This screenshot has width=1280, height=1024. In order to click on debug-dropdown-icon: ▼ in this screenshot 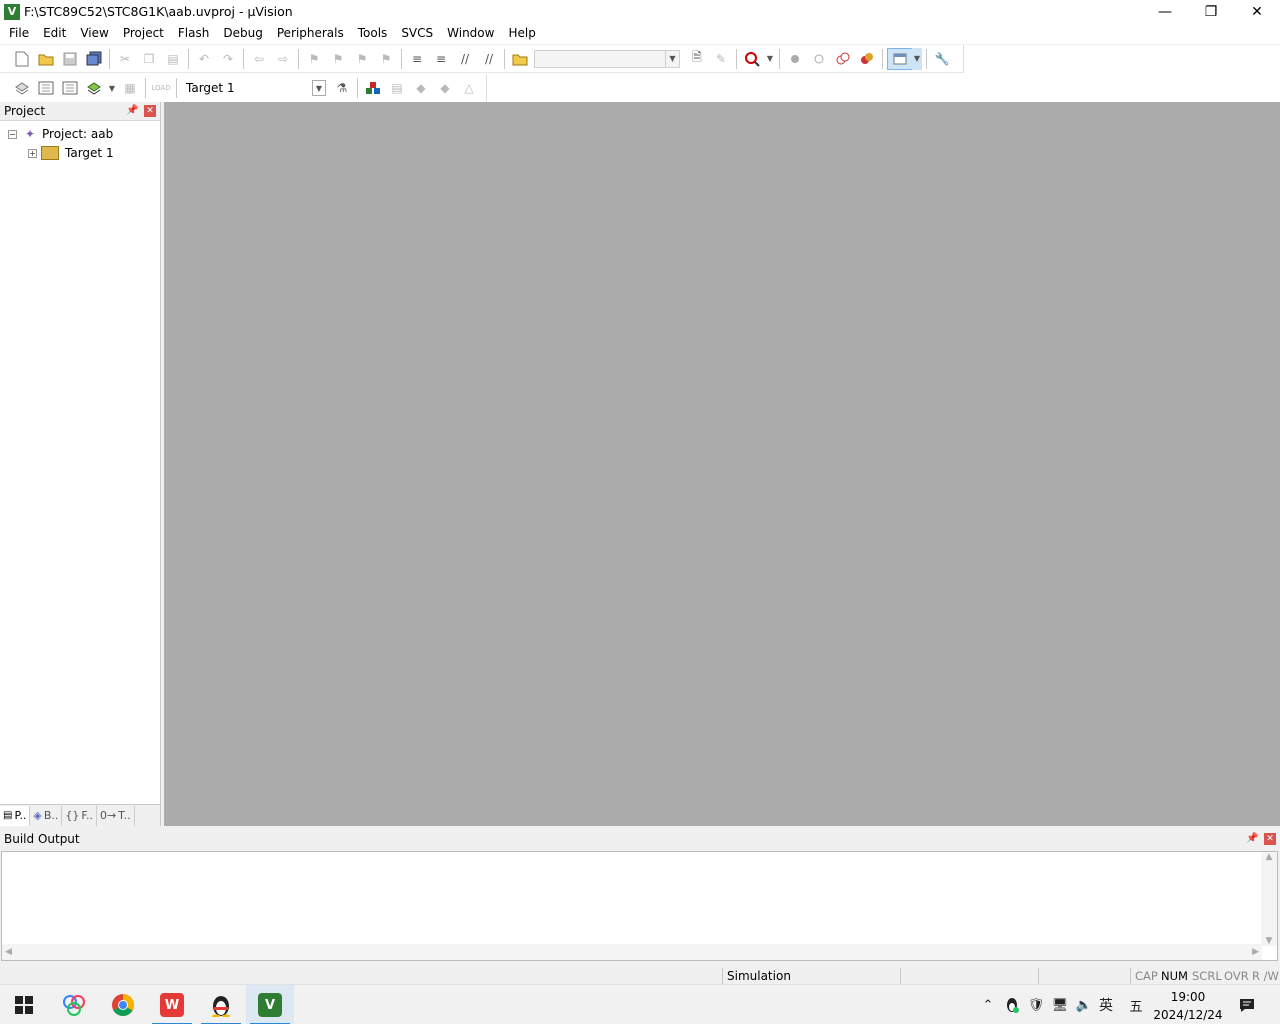, I will do `click(770, 59)`.